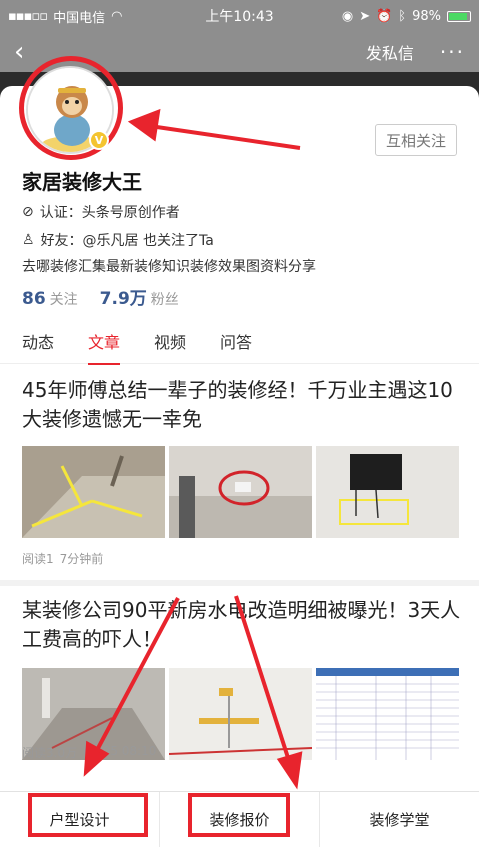 The width and height of the screenshot is (479, 847). Describe the element at coordinates (242, 625) in the screenshot. I see `article-title: 某装修公司90平新房水电改造明细被曝光！3天人工费高的吓人！` at that location.